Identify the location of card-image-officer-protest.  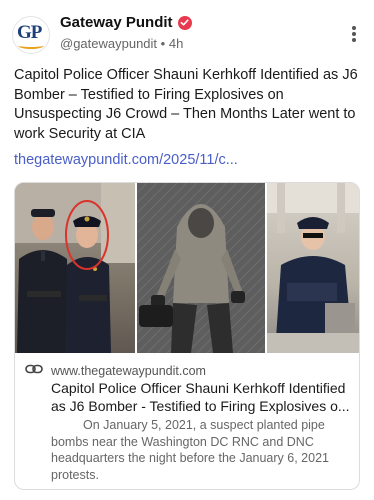
(313, 268).